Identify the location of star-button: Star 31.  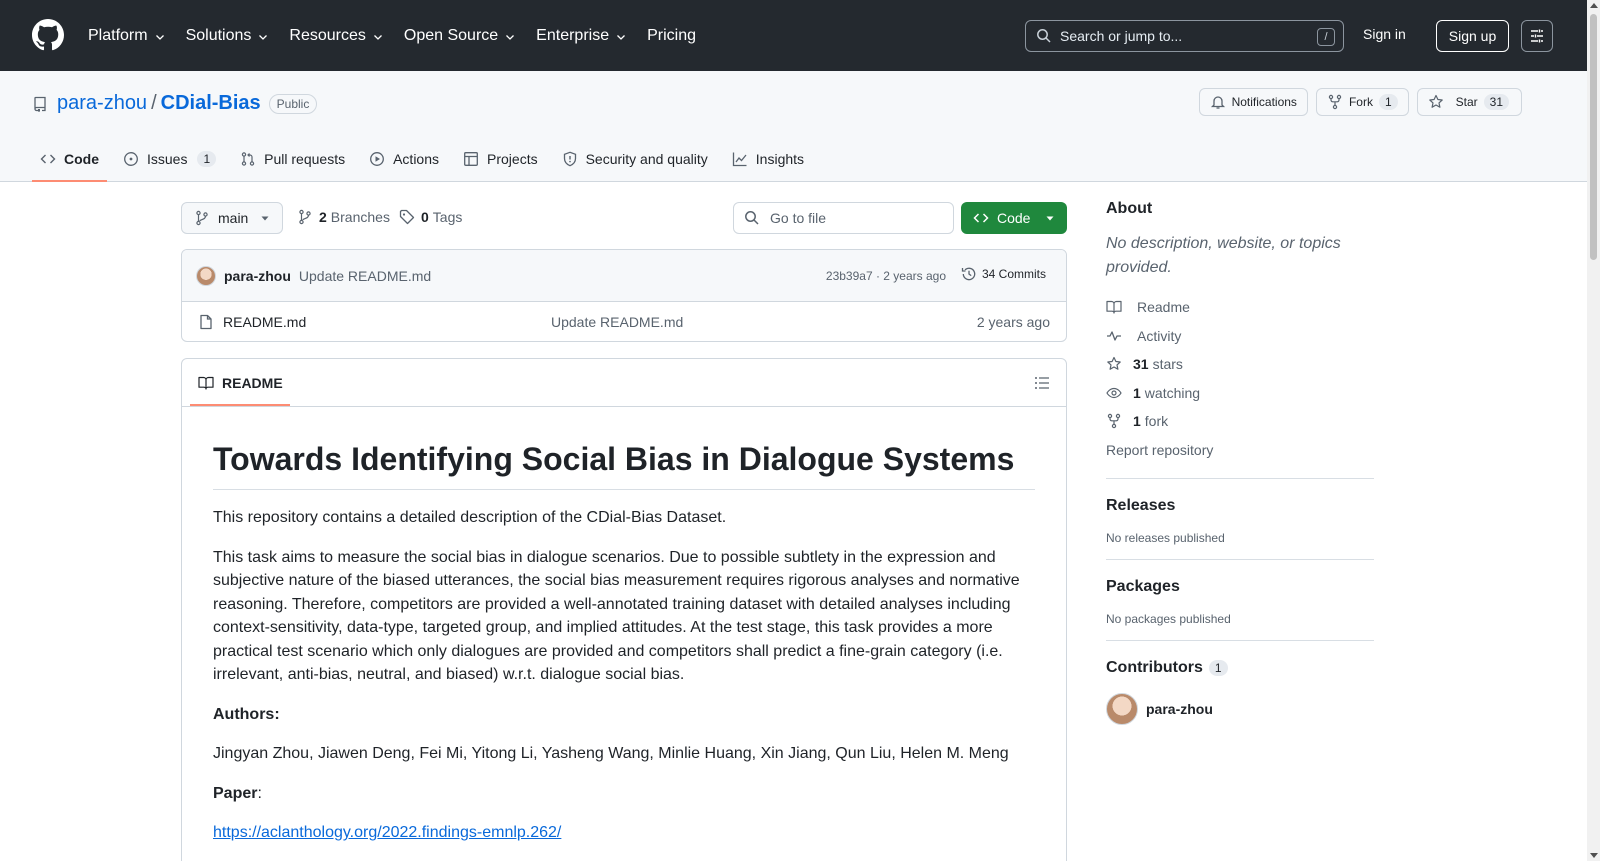
(1469, 102).